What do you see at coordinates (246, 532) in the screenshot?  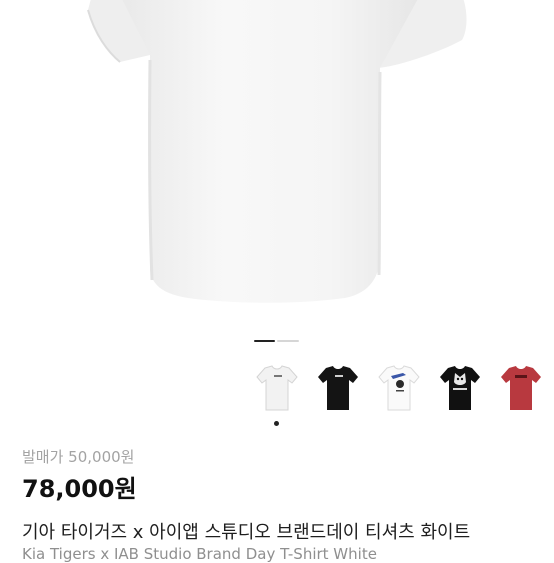 I see `product-title-korean: 기아 타이거즈 x 아이앱 스튜디오 브랜드데이 티셔츠 화이트` at bounding box center [246, 532].